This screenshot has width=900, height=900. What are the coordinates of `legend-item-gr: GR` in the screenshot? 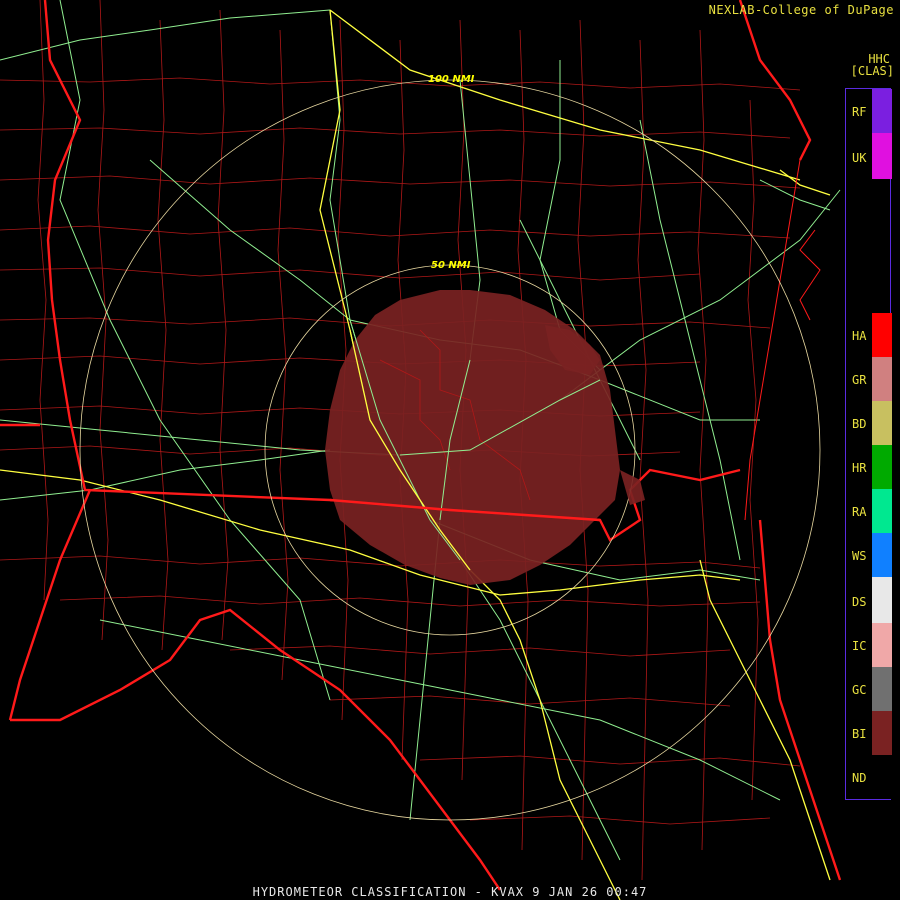 It's located at (869, 379).